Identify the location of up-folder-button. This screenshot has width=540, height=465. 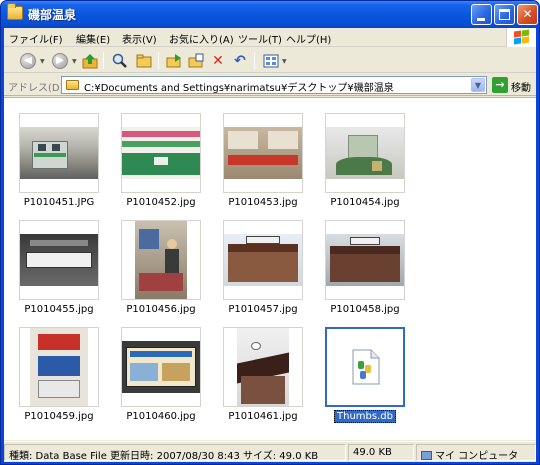
(90, 60).